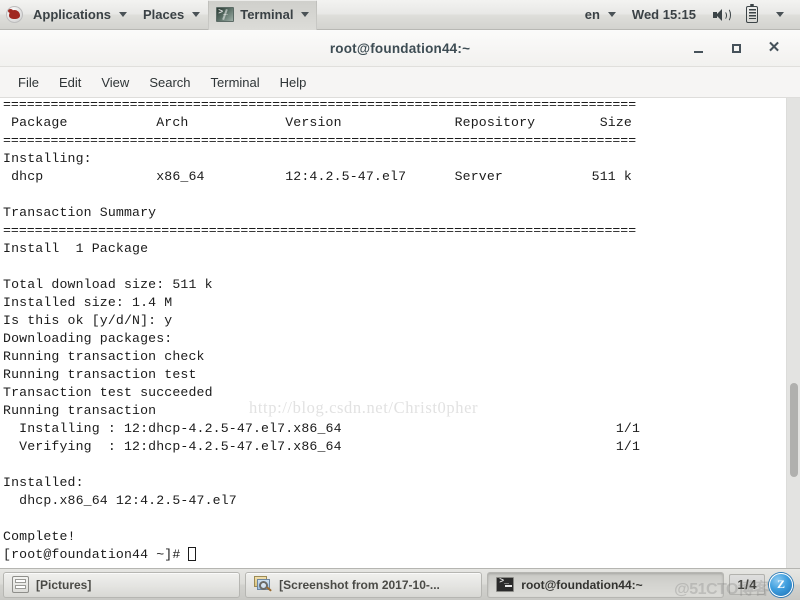 The image size is (800, 600). I want to click on places-menu: Places, so click(171, 15).